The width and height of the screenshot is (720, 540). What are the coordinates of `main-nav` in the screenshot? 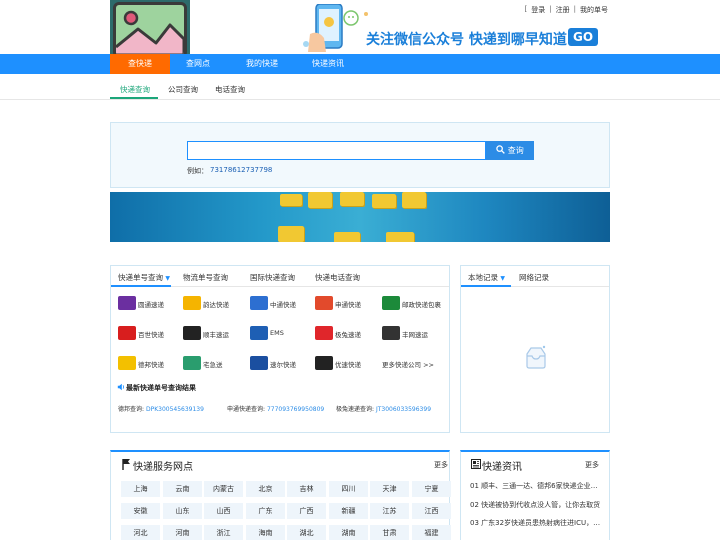 It's located at (360, 64).